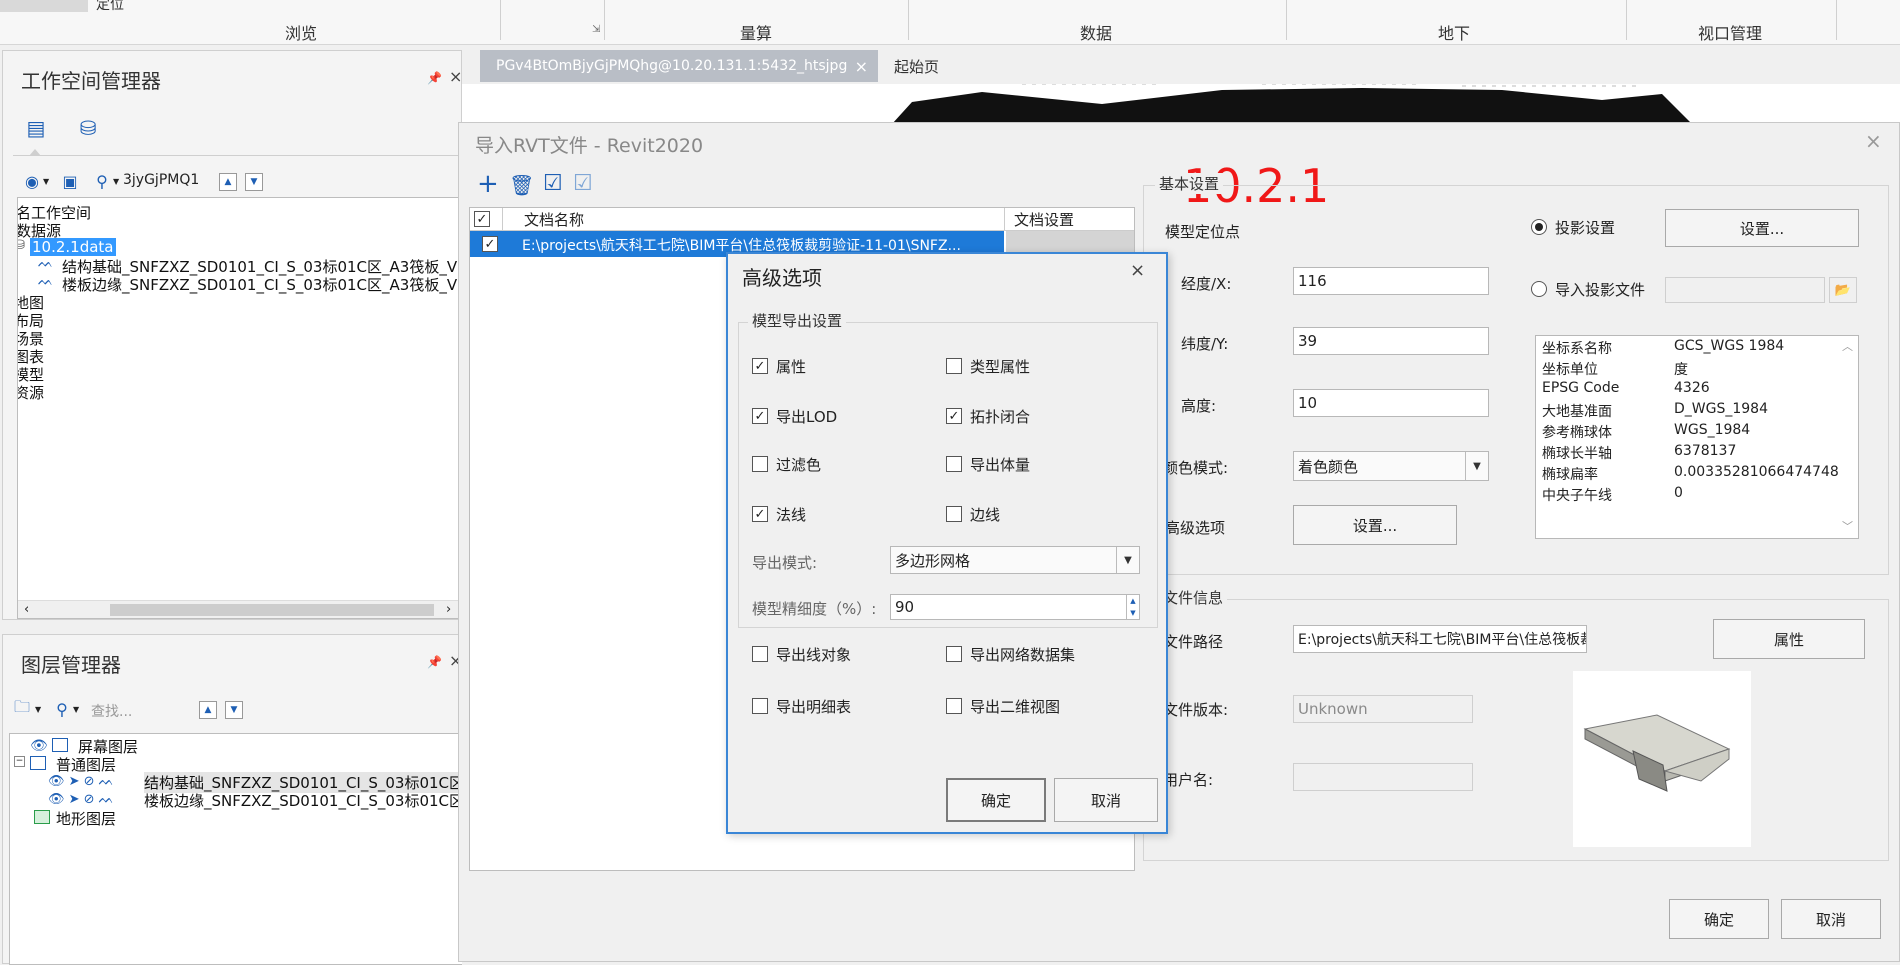  I want to click on scene-viewport, so click(1181, 104).